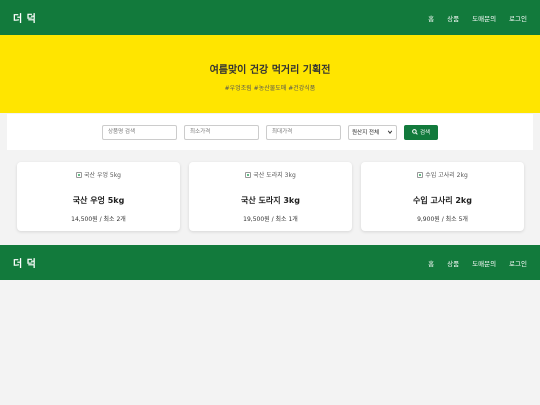  Describe the element at coordinates (270, 88) in the screenshot. I see `hero-tags: #우엉조림 #농산물도매 #건강식품` at that location.